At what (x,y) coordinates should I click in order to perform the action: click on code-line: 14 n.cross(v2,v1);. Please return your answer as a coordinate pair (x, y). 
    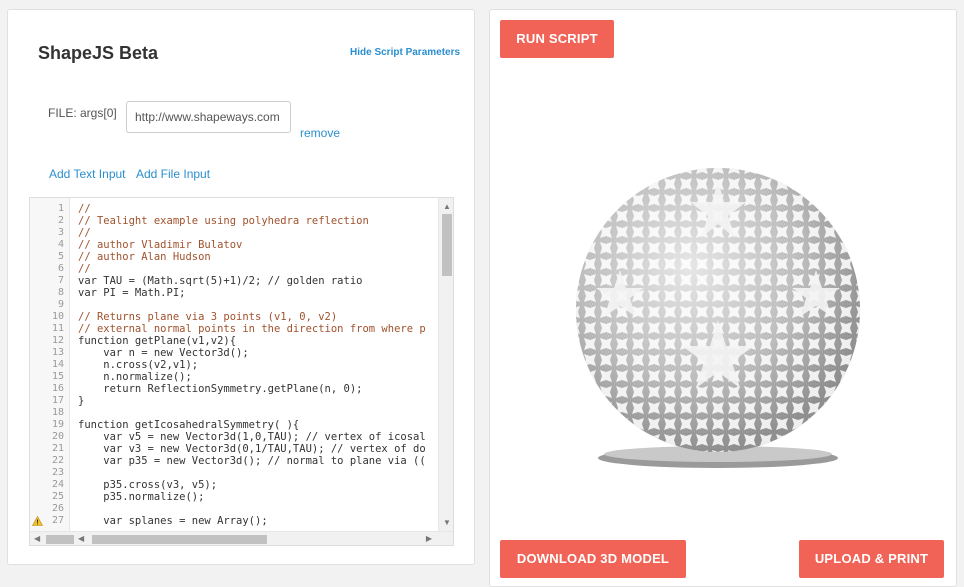
    Looking at the image, I should click on (235, 365).